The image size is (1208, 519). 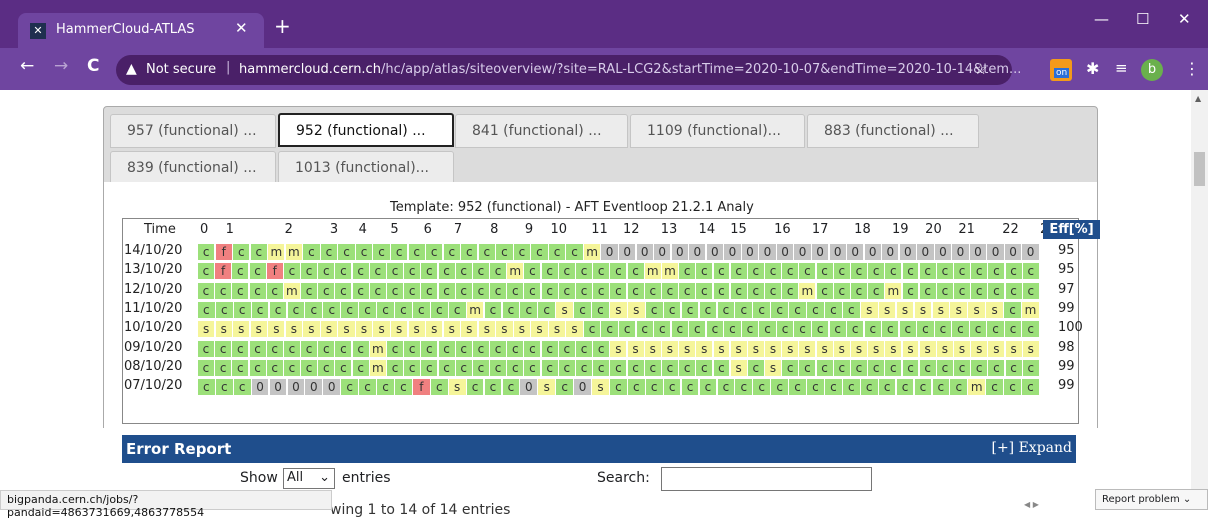 I want to click on expand-button: [+] Expand, so click(x=1031, y=448).